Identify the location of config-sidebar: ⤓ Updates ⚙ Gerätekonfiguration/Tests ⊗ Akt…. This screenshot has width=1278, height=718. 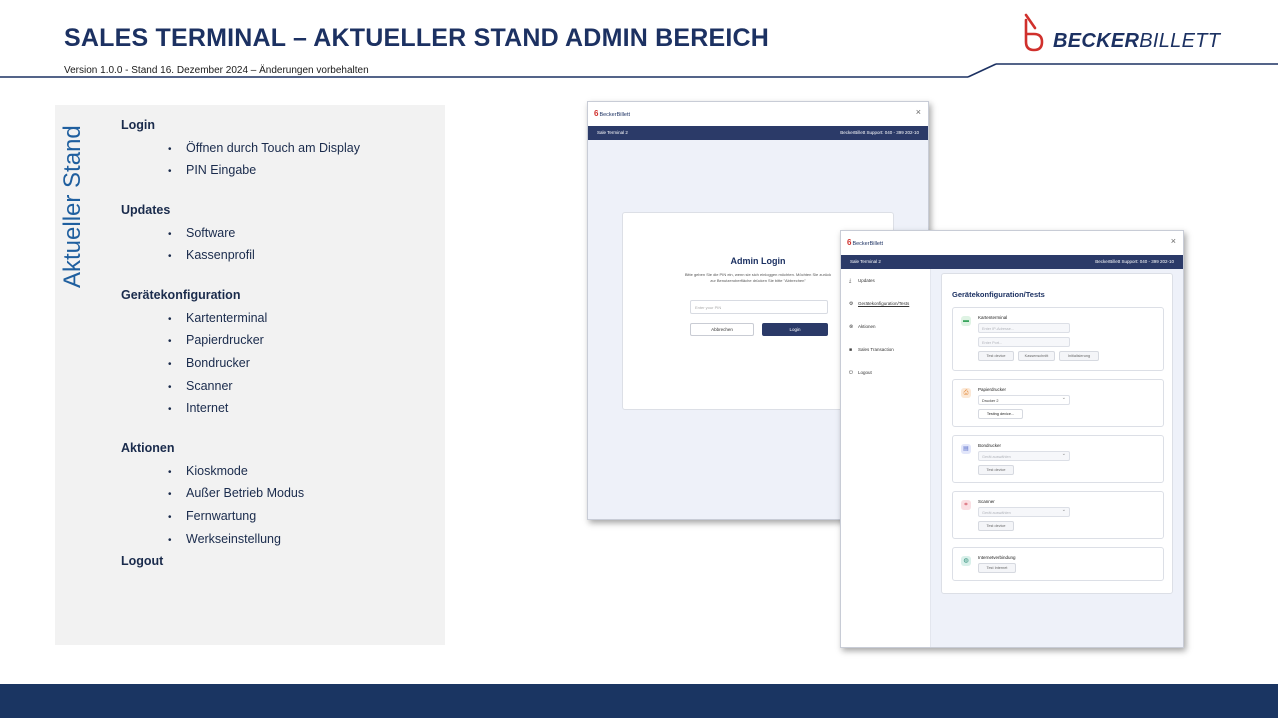
(886, 458).